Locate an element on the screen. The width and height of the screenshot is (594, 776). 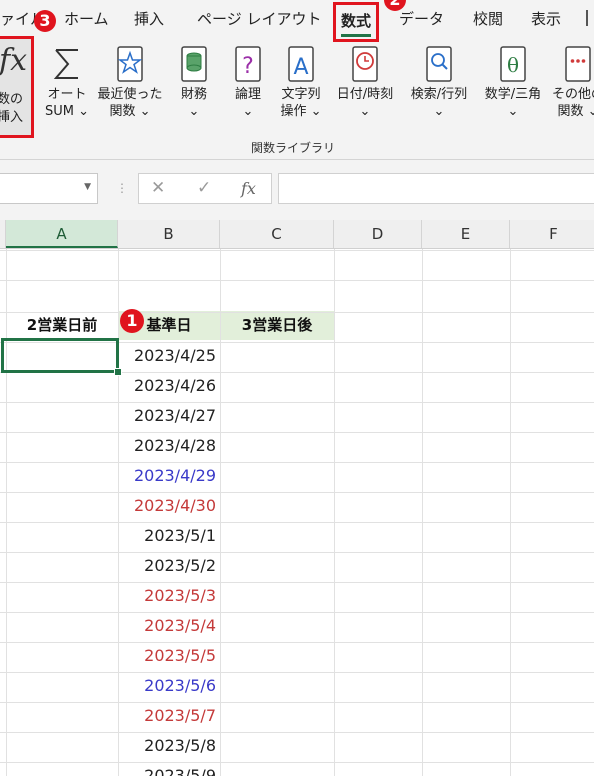
date-cell: 2023/4/28 is located at coordinates (167, 446).